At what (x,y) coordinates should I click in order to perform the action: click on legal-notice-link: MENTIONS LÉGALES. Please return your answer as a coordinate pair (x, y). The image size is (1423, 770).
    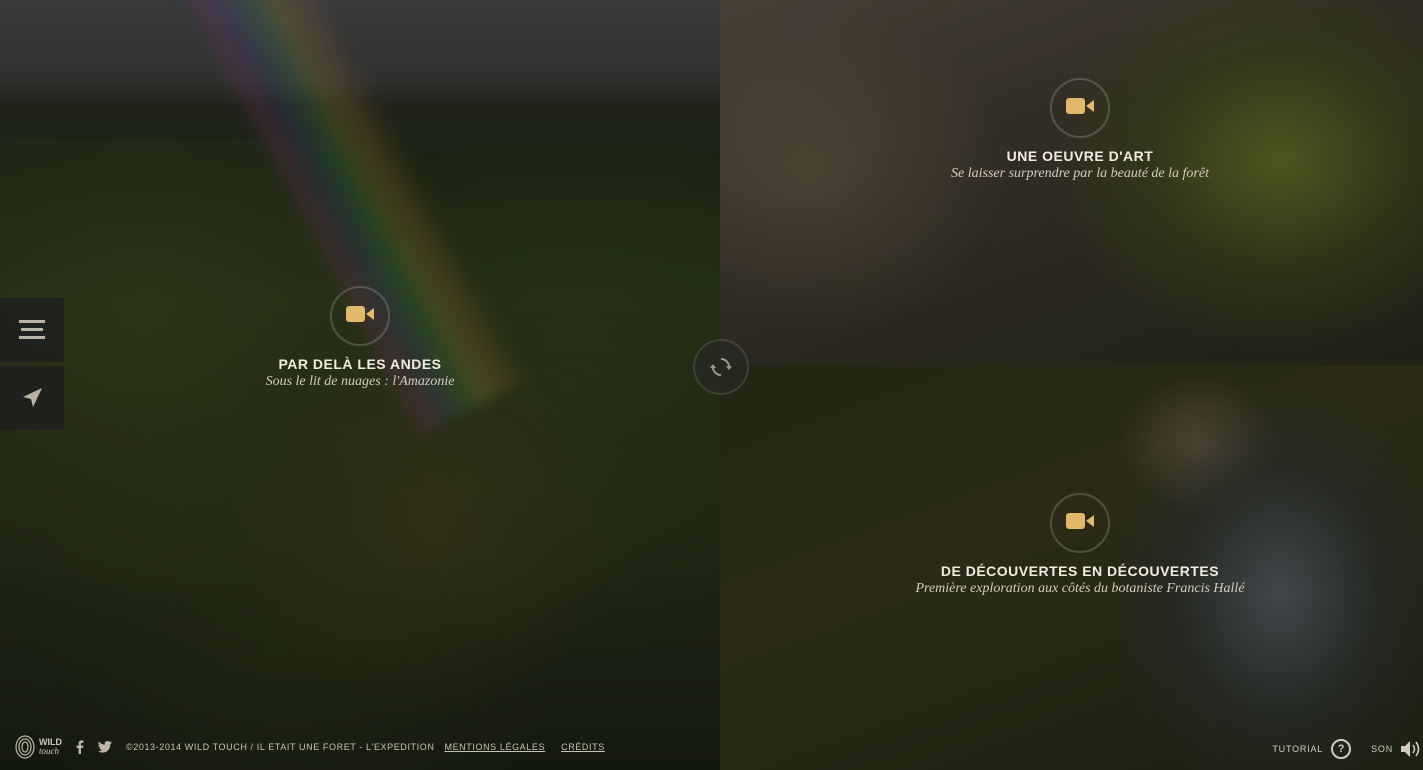
    Looking at the image, I should click on (494, 747).